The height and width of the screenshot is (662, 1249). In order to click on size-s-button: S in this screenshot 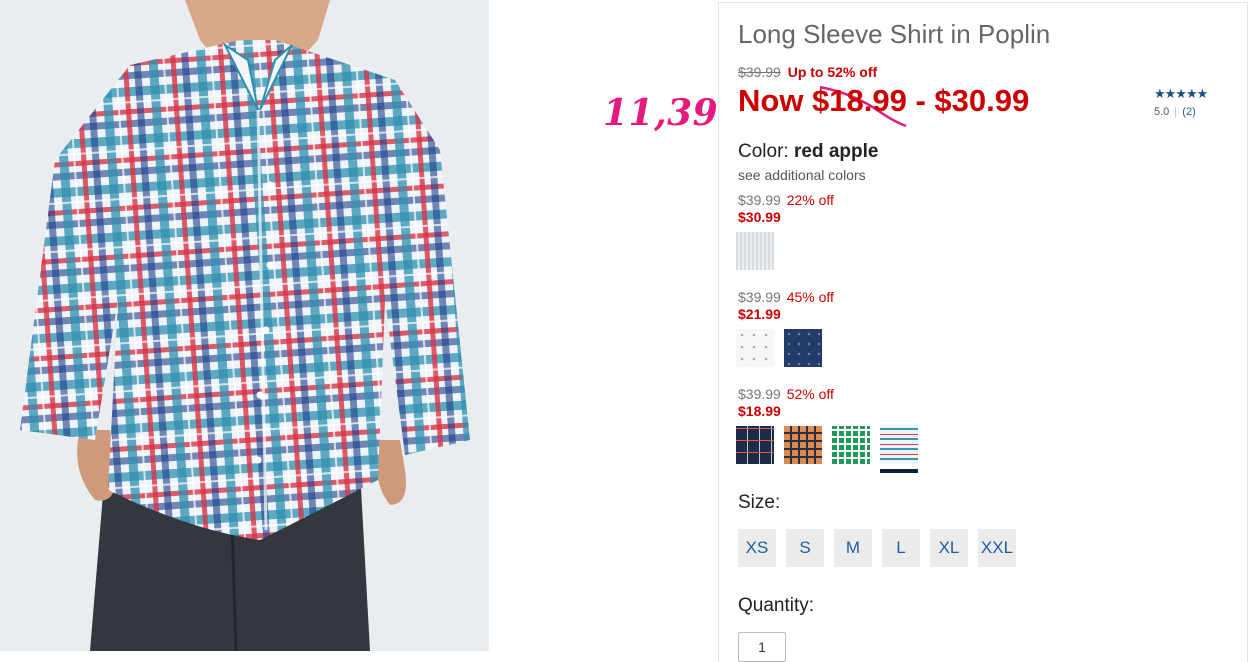, I will do `click(805, 548)`.